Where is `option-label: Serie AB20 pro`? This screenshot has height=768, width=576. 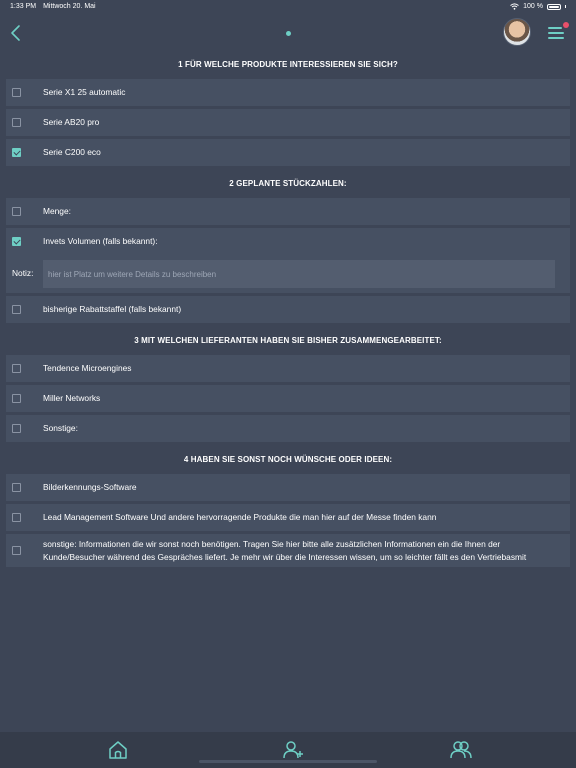 option-label: Serie AB20 pro is located at coordinates (71, 122).